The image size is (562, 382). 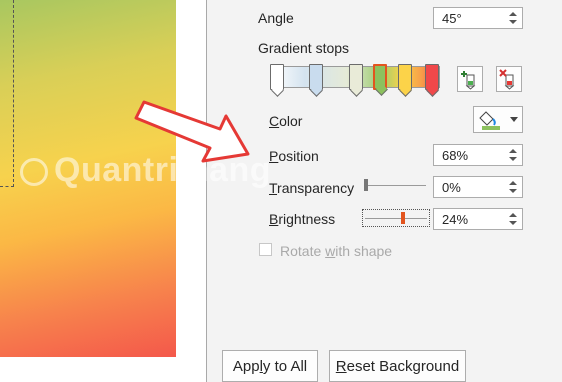 What do you see at coordinates (7, 93) in the screenshot?
I see `slide-selection-border` at bounding box center [7, 93].